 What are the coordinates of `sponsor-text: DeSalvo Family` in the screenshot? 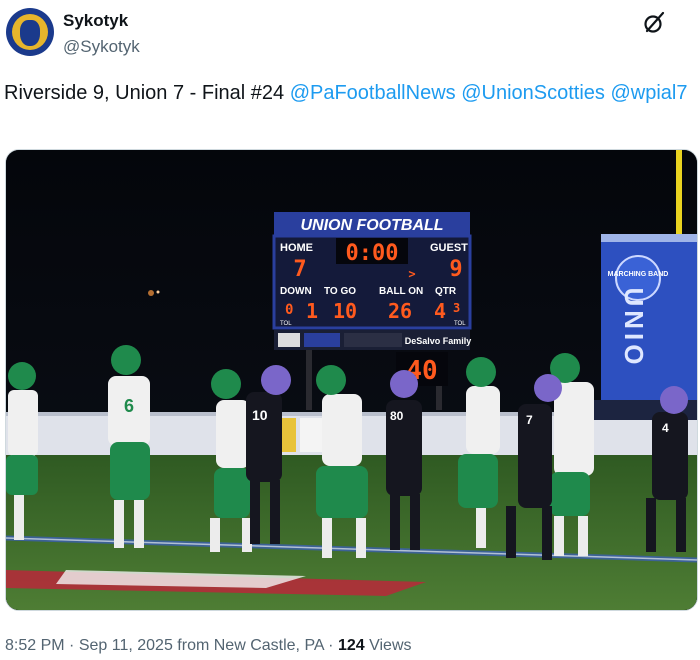 It's located at (438, 341).